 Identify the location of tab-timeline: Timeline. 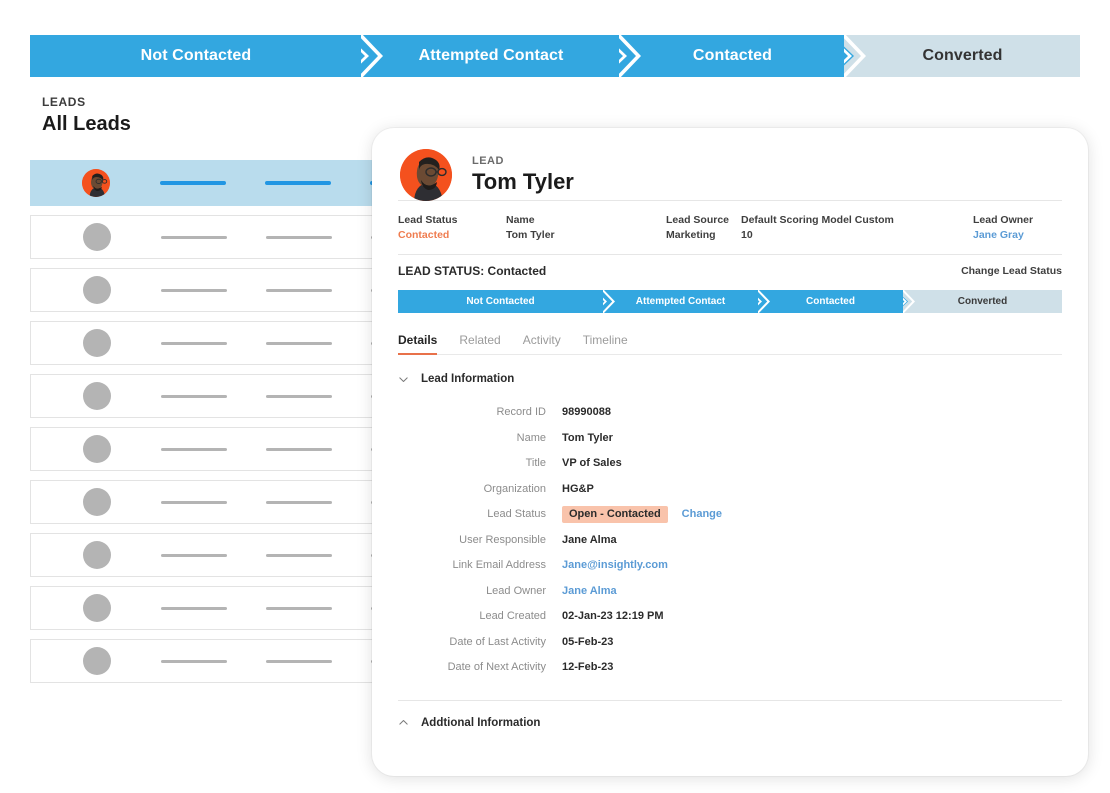
(605, 343).